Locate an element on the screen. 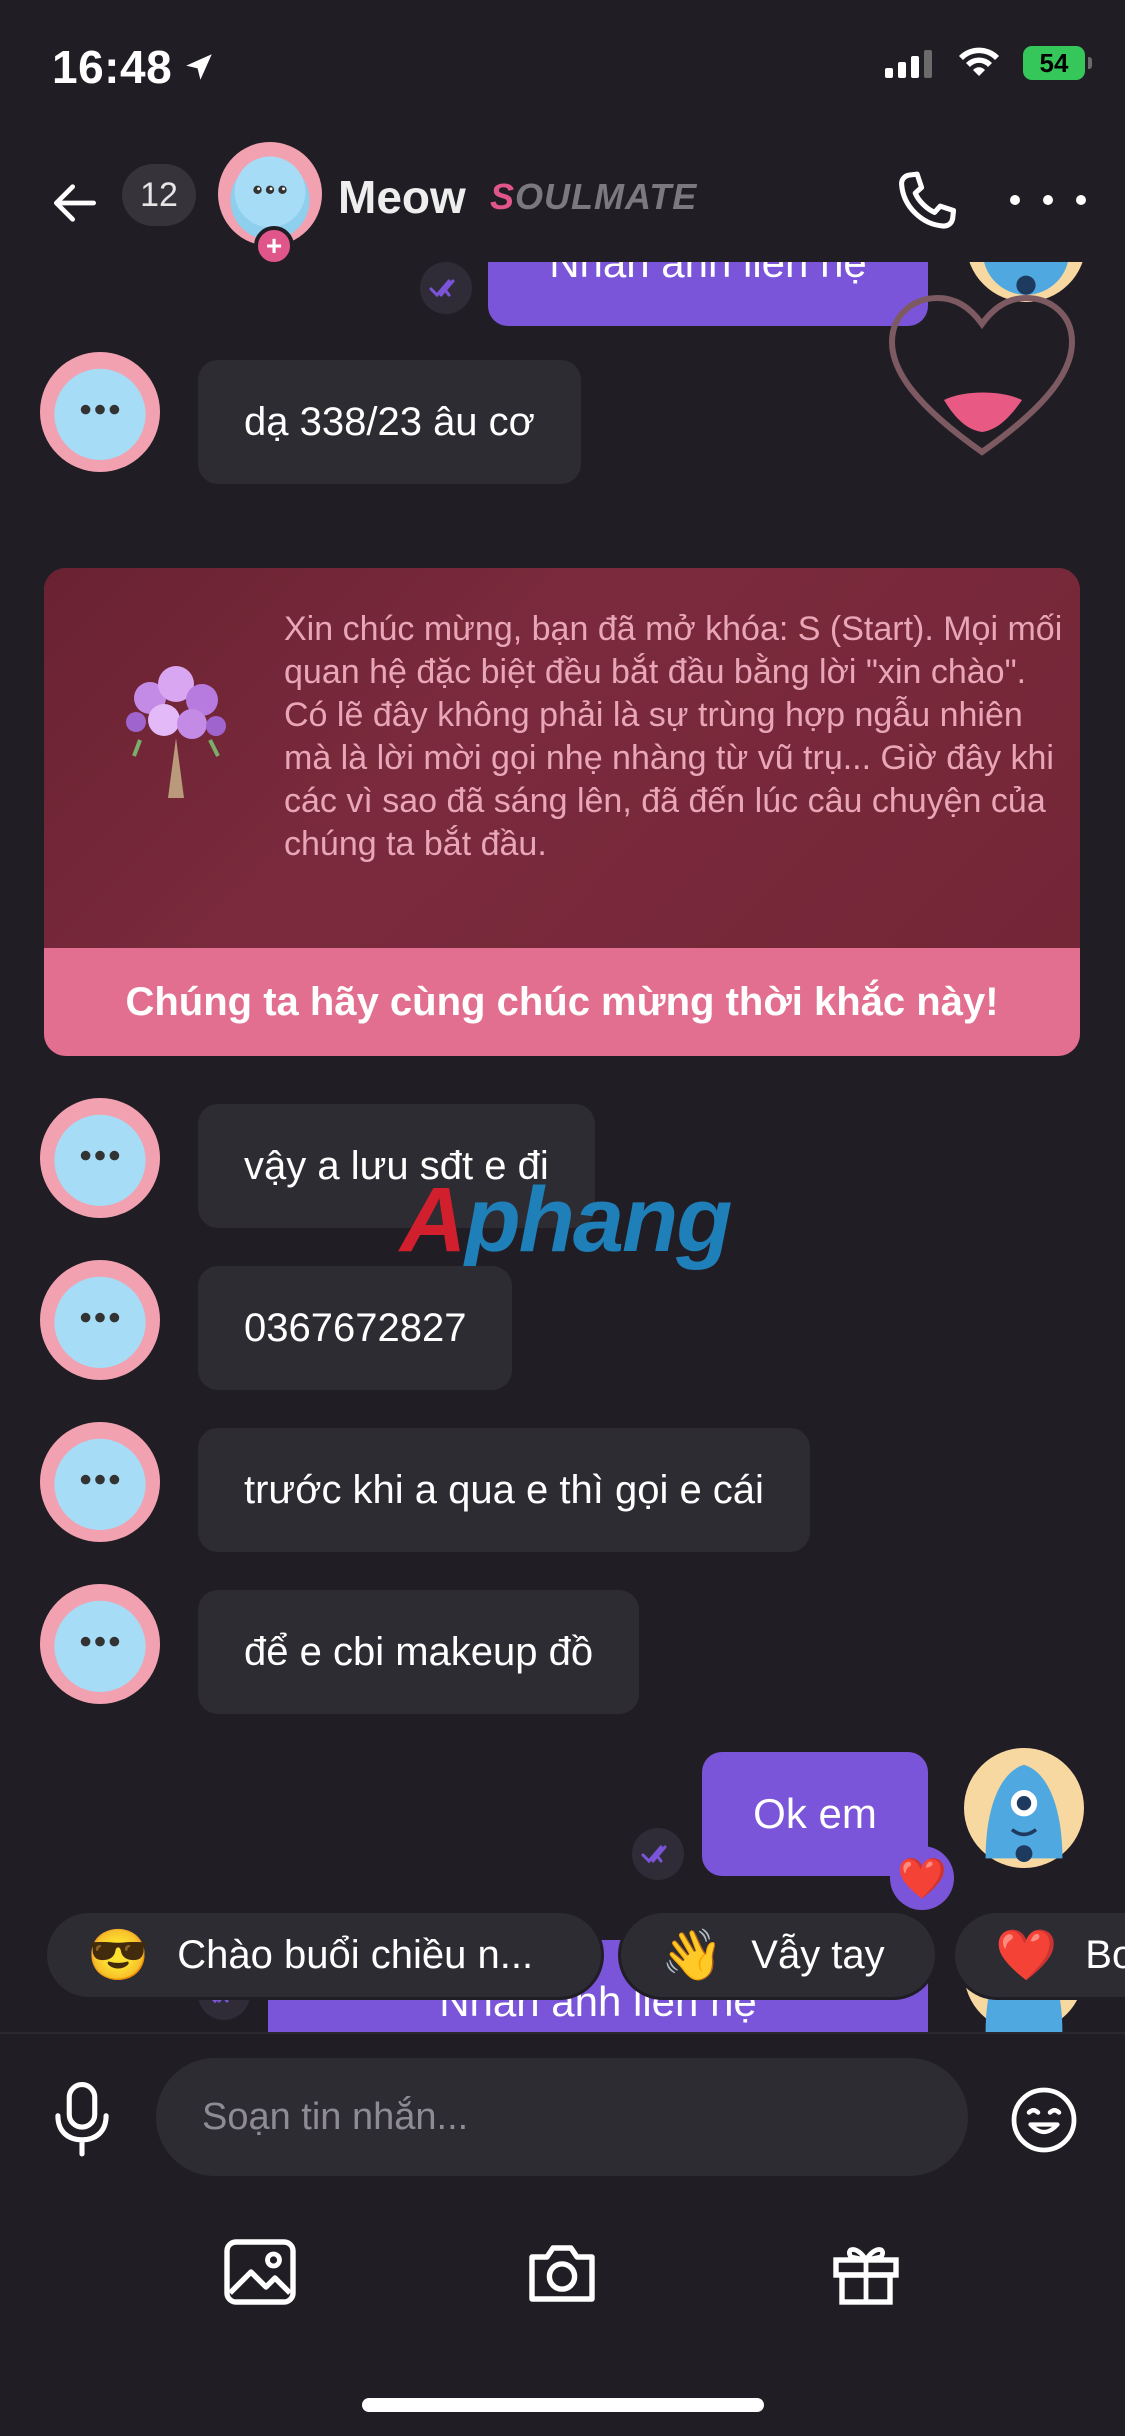  more-options-button is located at coordinates (1048, 200).